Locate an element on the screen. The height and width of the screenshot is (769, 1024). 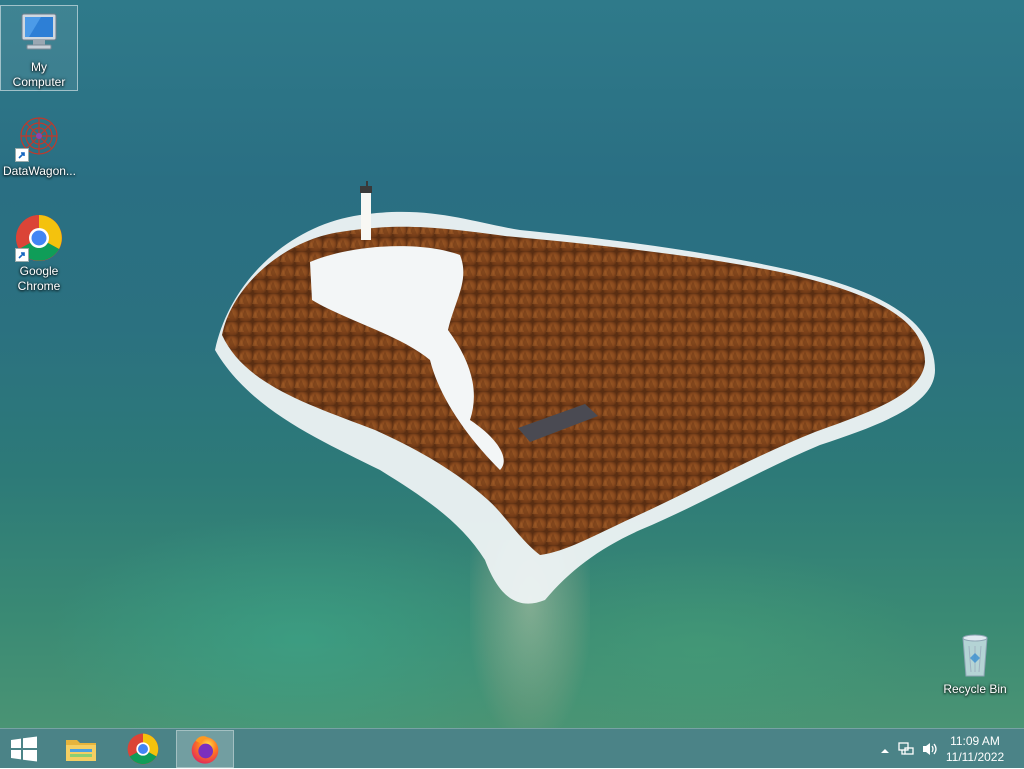
clock-date: 11/11/2022 is located at coordinates (975, 757).